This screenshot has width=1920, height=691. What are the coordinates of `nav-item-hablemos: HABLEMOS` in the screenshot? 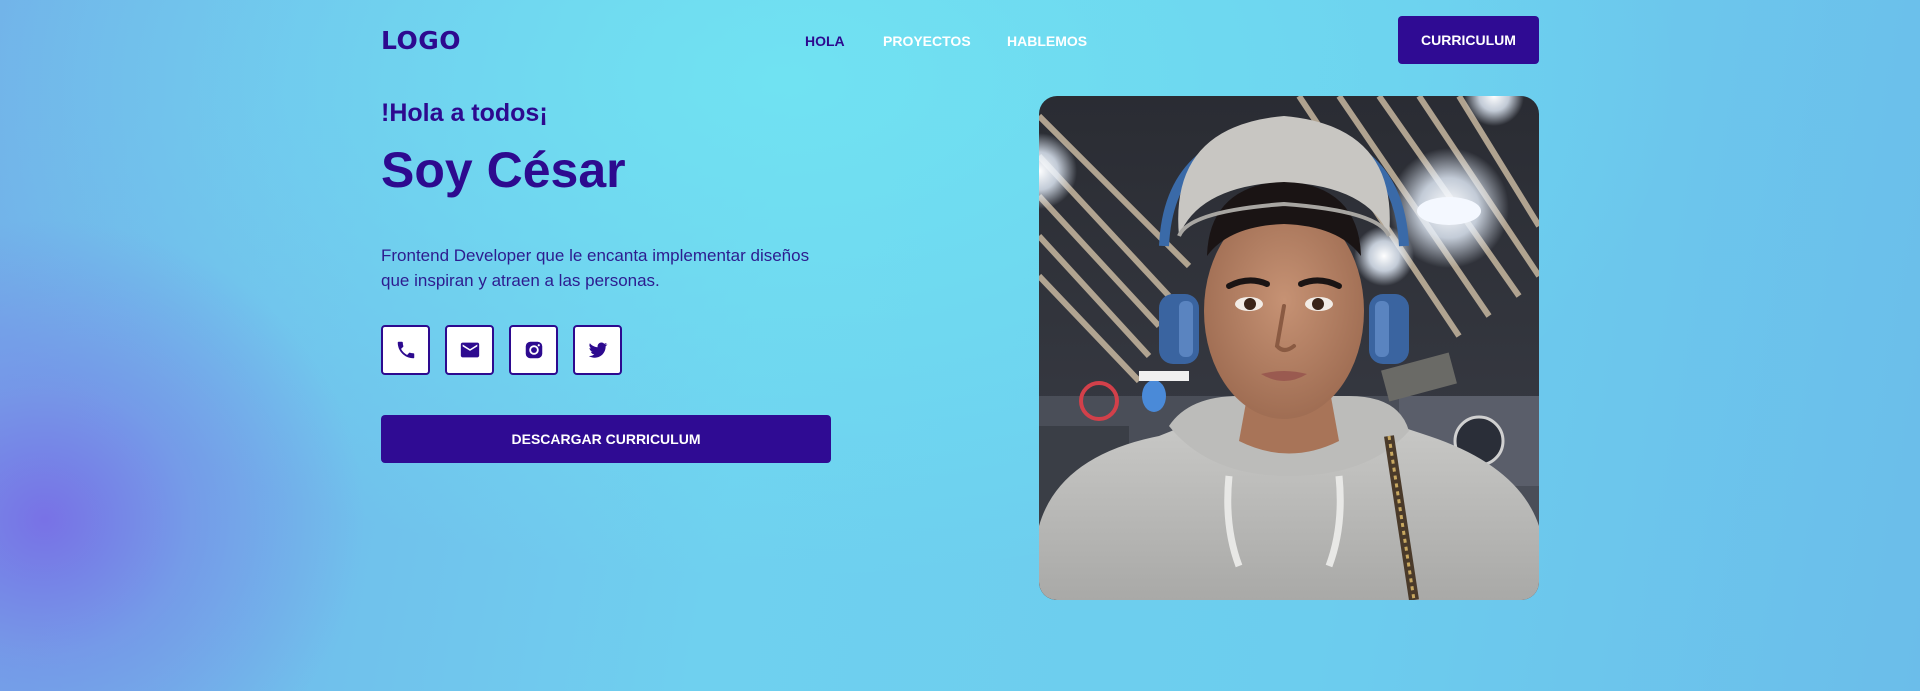 It's located at (1047, 41).